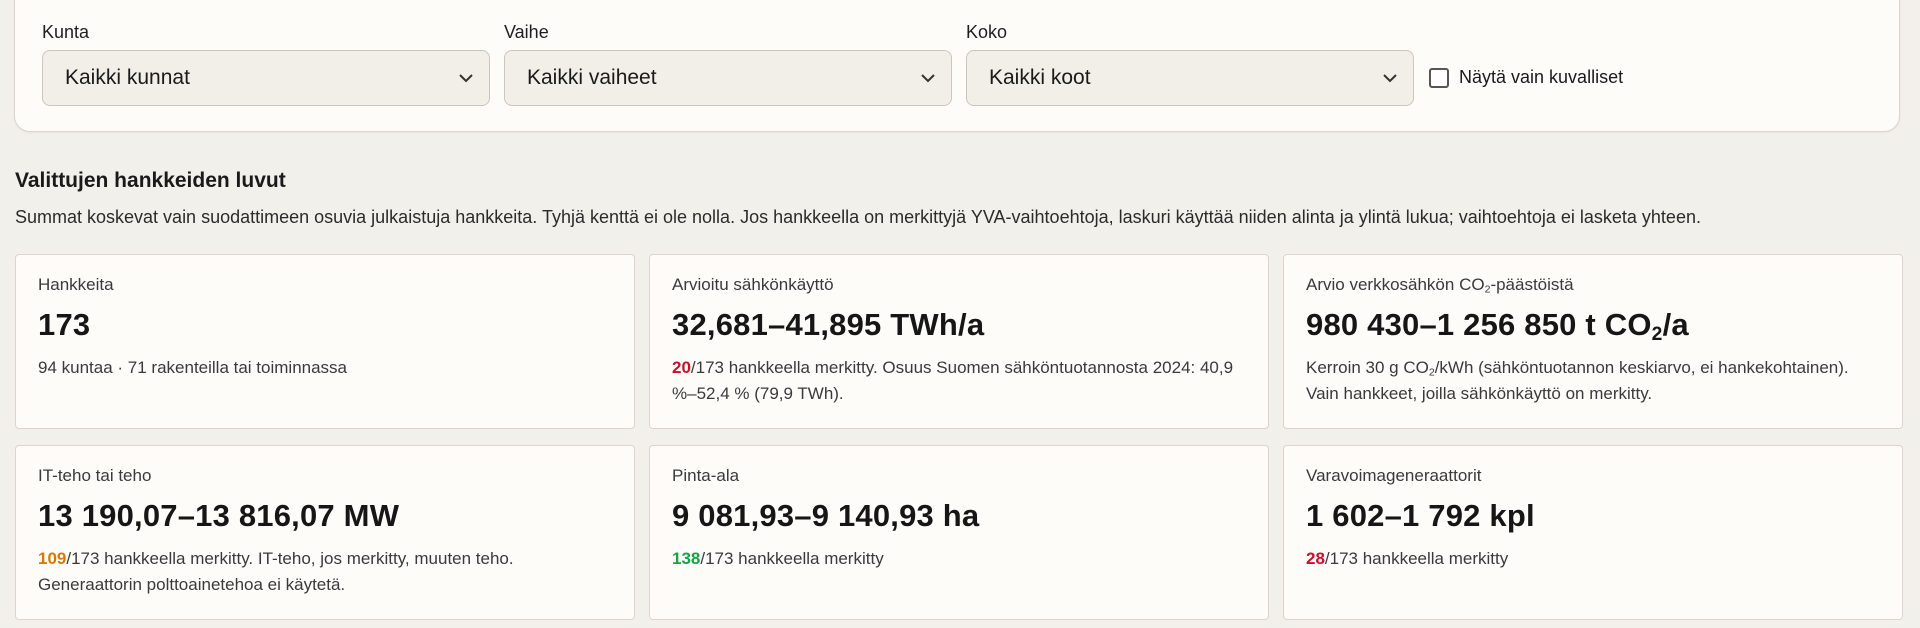 The image size is (1920, 628). What do you see at coordinates (64, 324) in the screenshot?
I see `card-value: 173` at bounding box center [64, 324].